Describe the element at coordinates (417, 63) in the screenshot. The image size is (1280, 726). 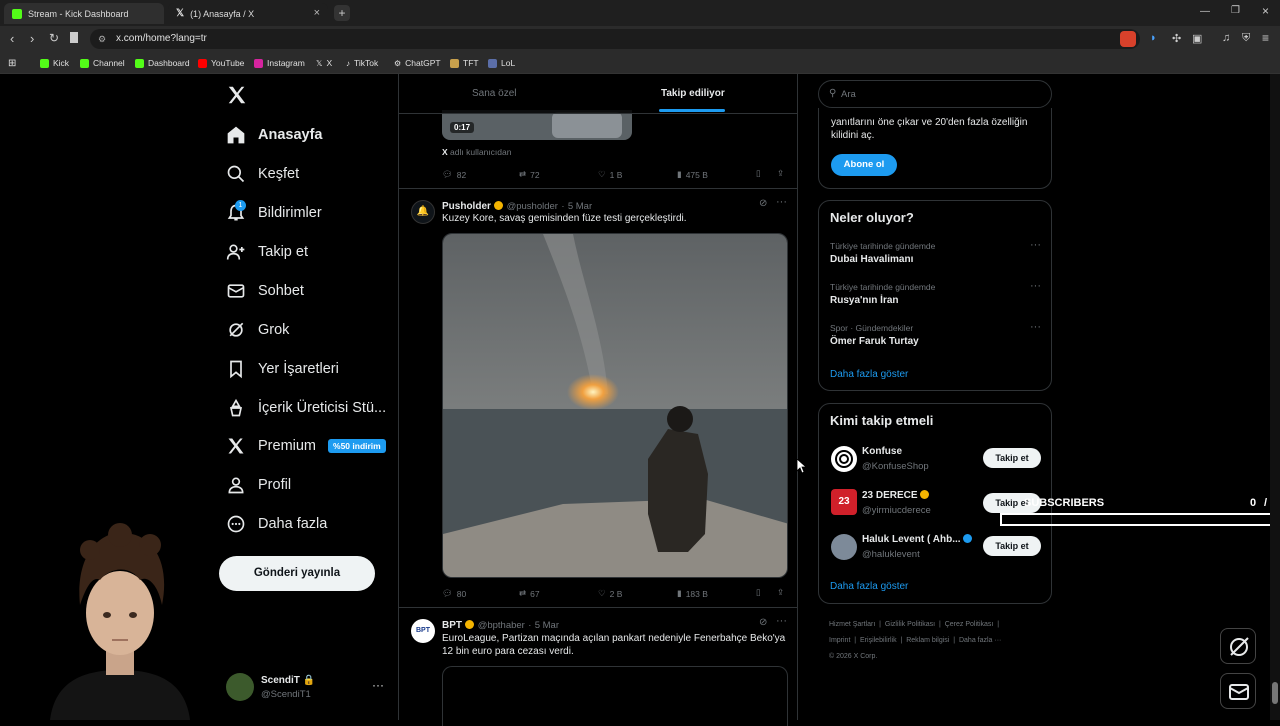
I see `bookmark-chatgpt: ⚙ ChatGPT` at that location.